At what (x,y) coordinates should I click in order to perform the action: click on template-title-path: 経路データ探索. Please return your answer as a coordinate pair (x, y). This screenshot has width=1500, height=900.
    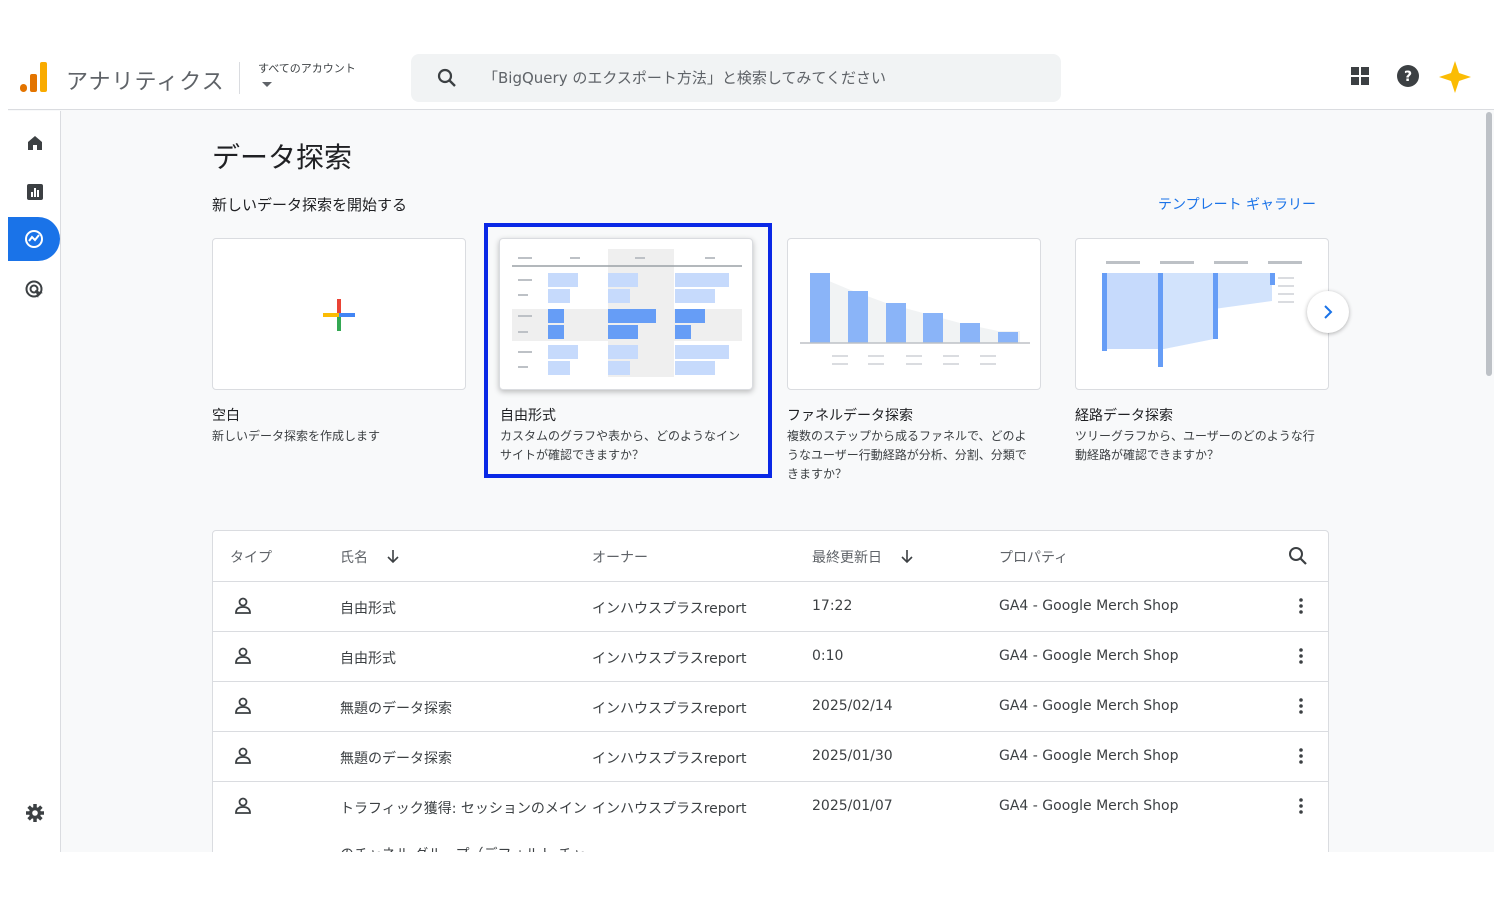
    Looking at the image, I should click on (1124, 416).